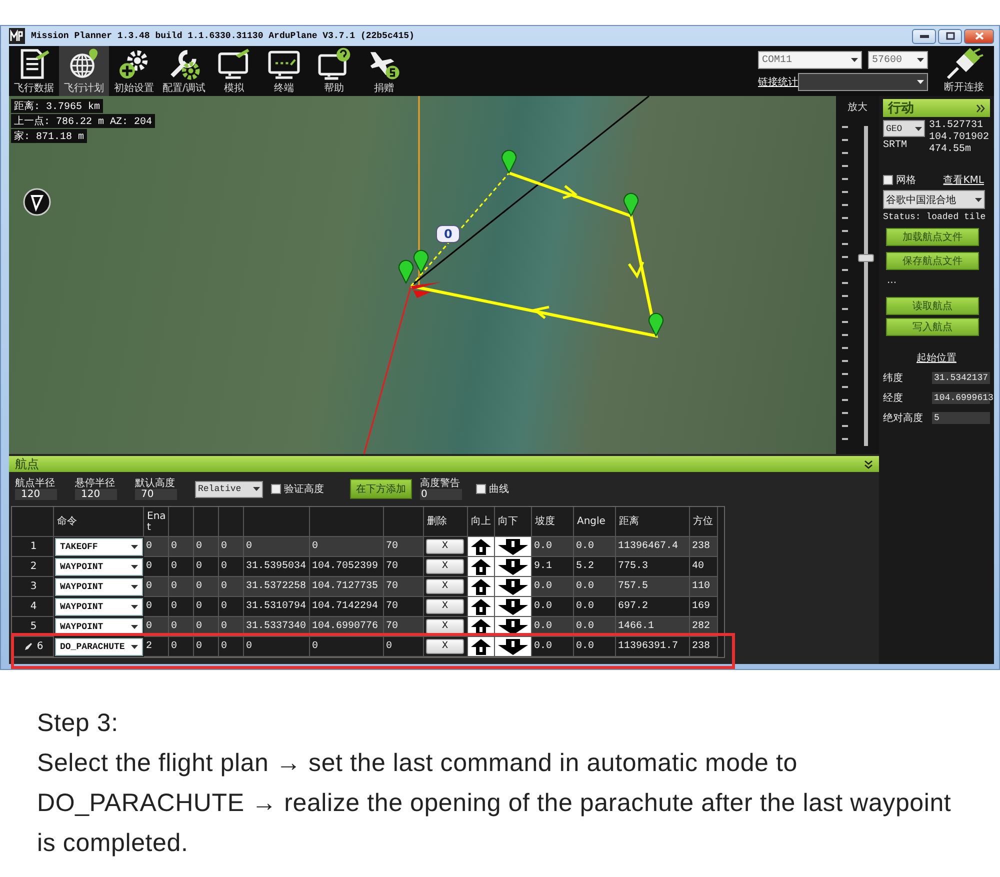 The image size is (1000, 877). I want to click on toolbar-button: 帮助, so click(334, 71).